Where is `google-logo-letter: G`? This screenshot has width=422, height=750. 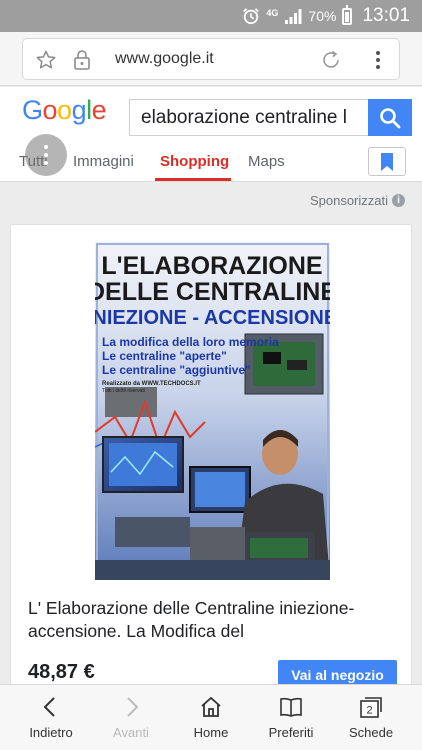
google-logo-letter: G is located at coordinates (32, 110).